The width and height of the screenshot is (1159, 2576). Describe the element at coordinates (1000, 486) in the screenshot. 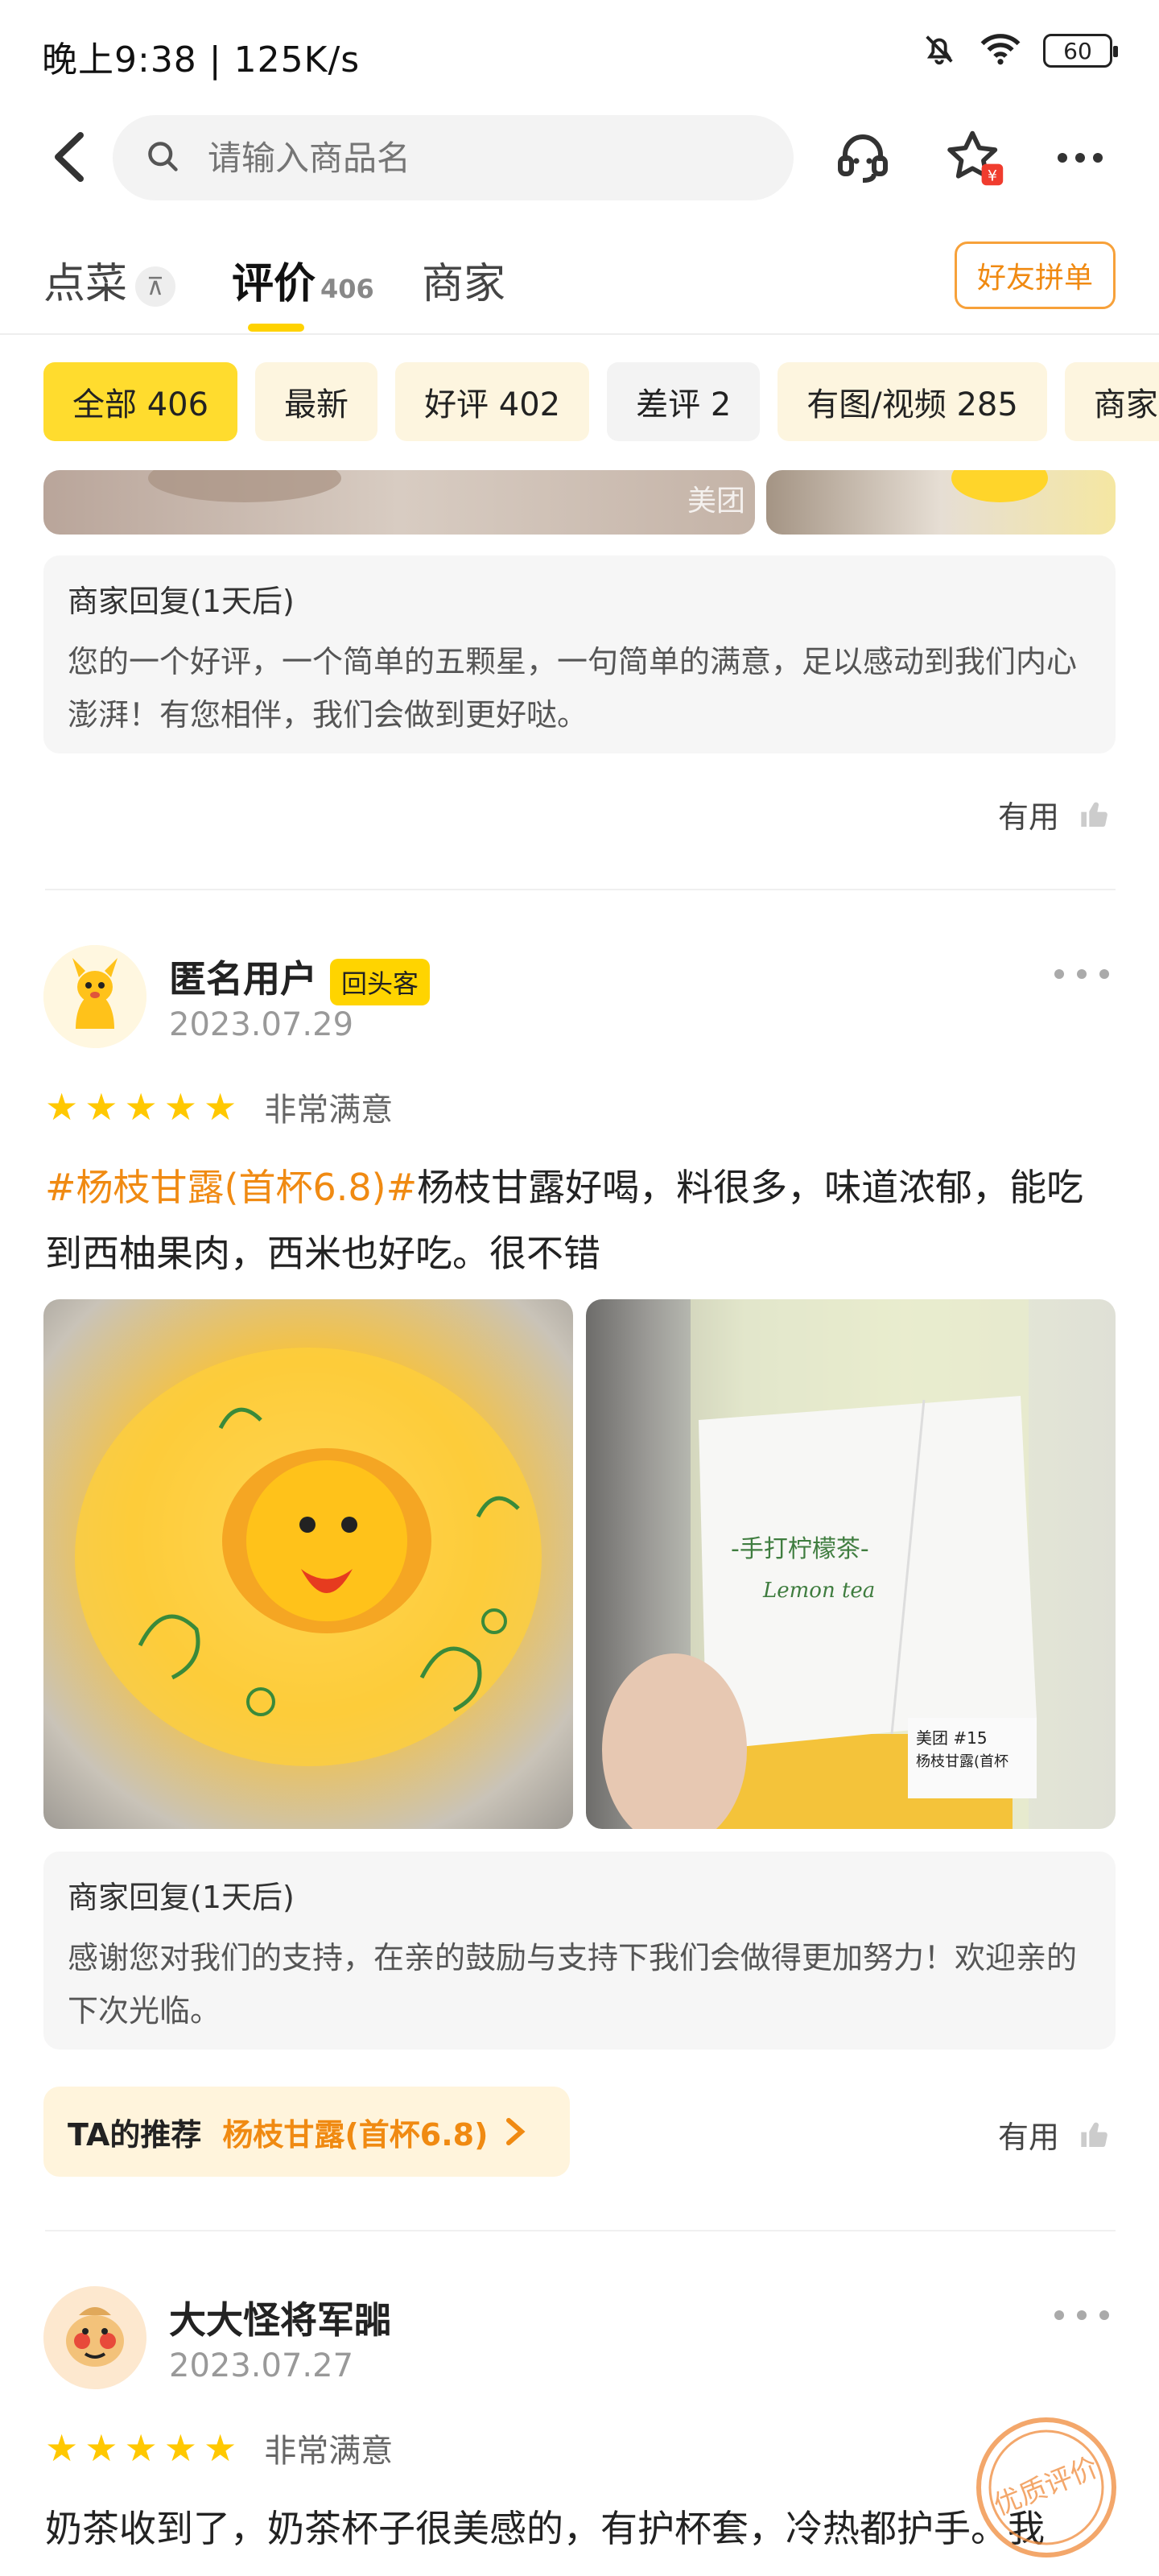

I see `photo-content-icon` at that location.